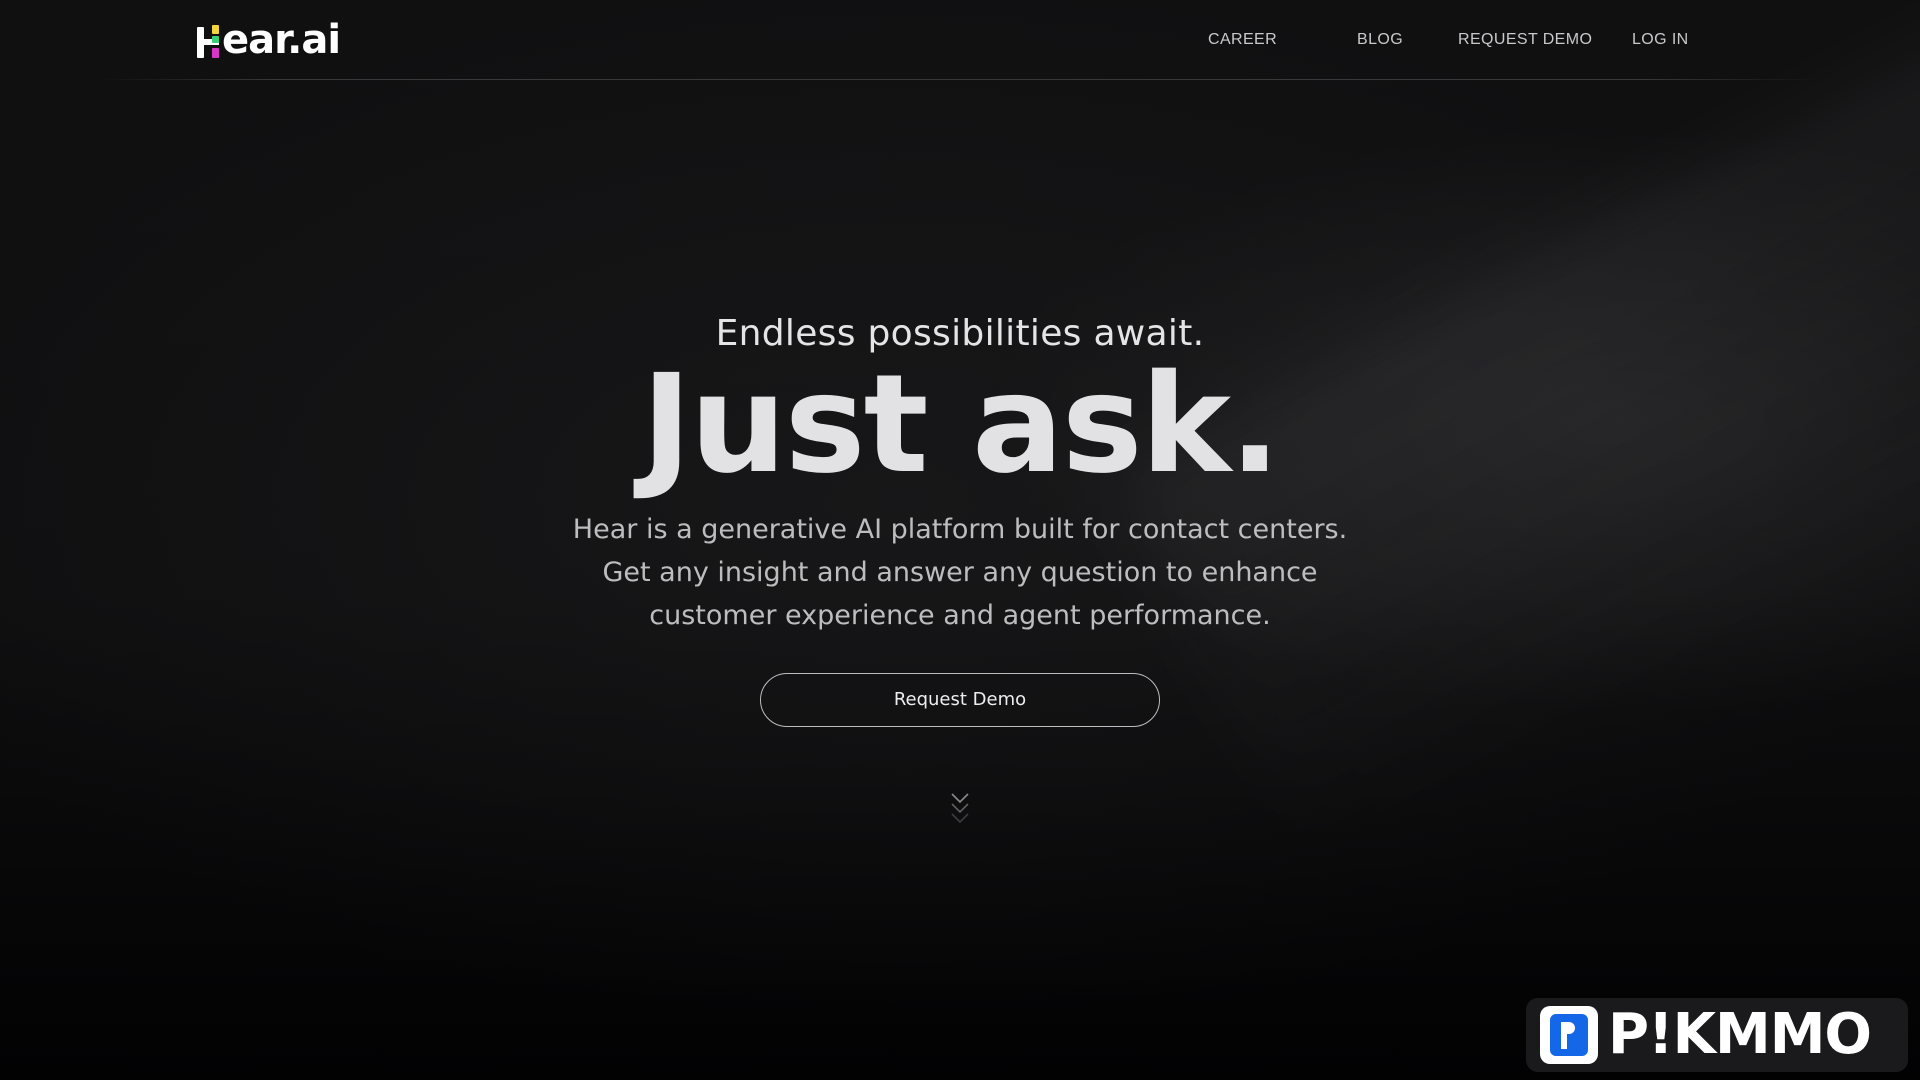 Image resolution: width=1920 pixels, height=1080 pixels. What do you see at coordinates (1525, 40) in the screenshot?
I see `nav-request-demo-link: REQUEST DEMO` at bounding box center [1525, 40].